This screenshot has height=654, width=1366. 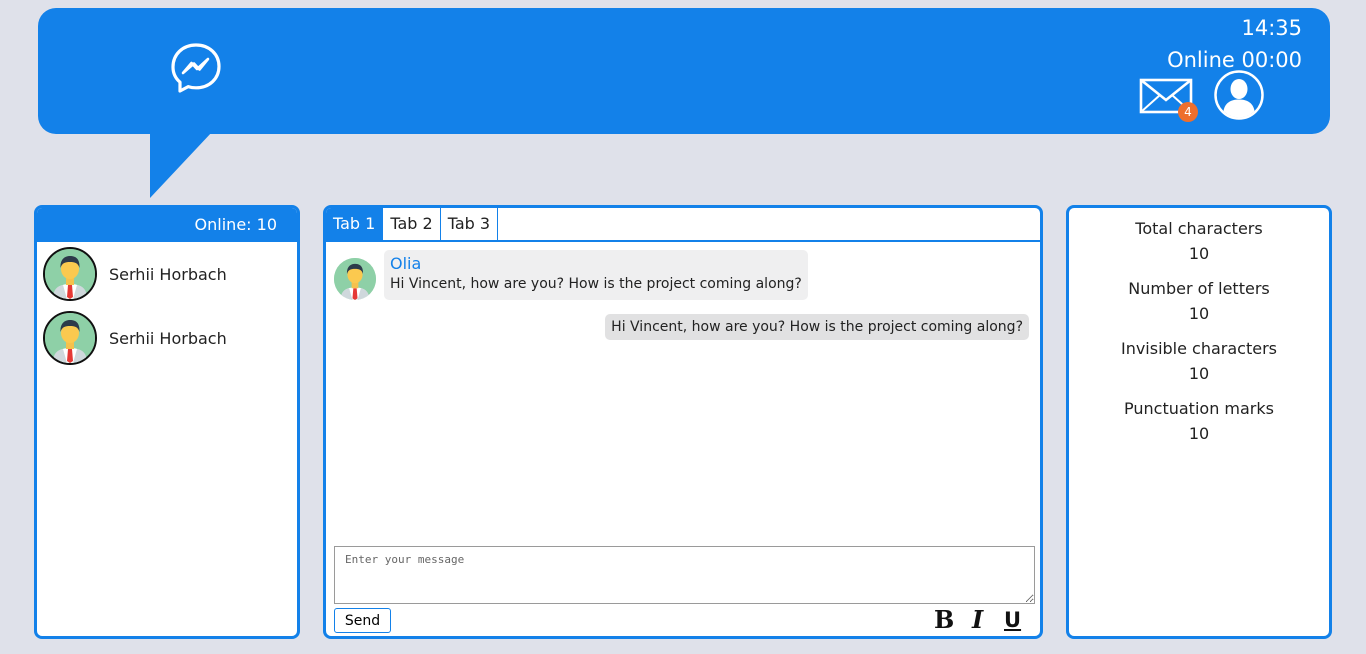 What do you see at coordinates (684, 575) in the screenshot?
I see `message-input` at bounding box center [684, 575].